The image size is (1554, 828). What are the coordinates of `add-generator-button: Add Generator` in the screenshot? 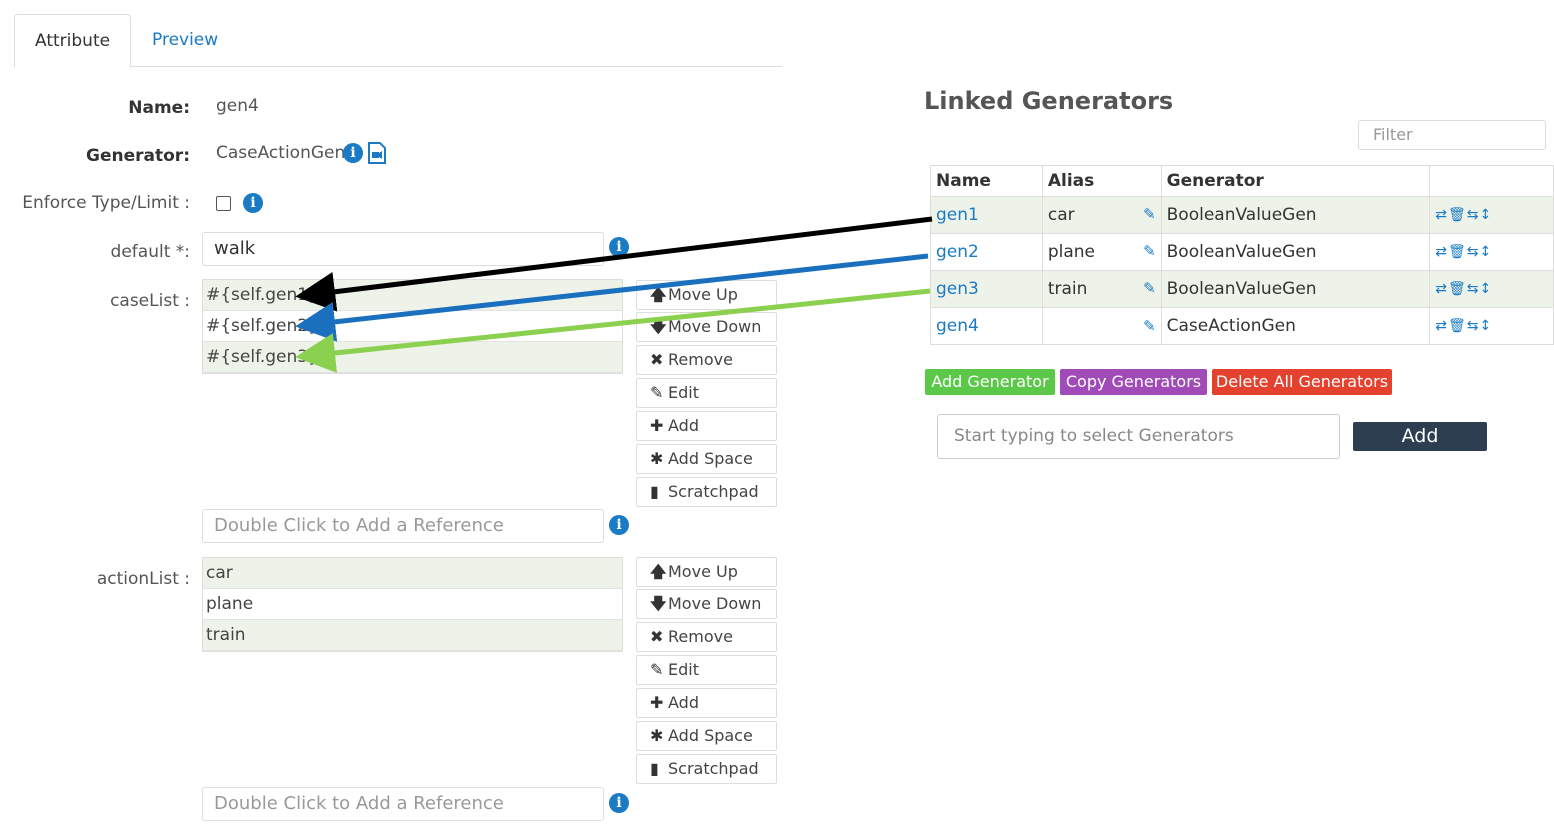 It's located at (990, 382).